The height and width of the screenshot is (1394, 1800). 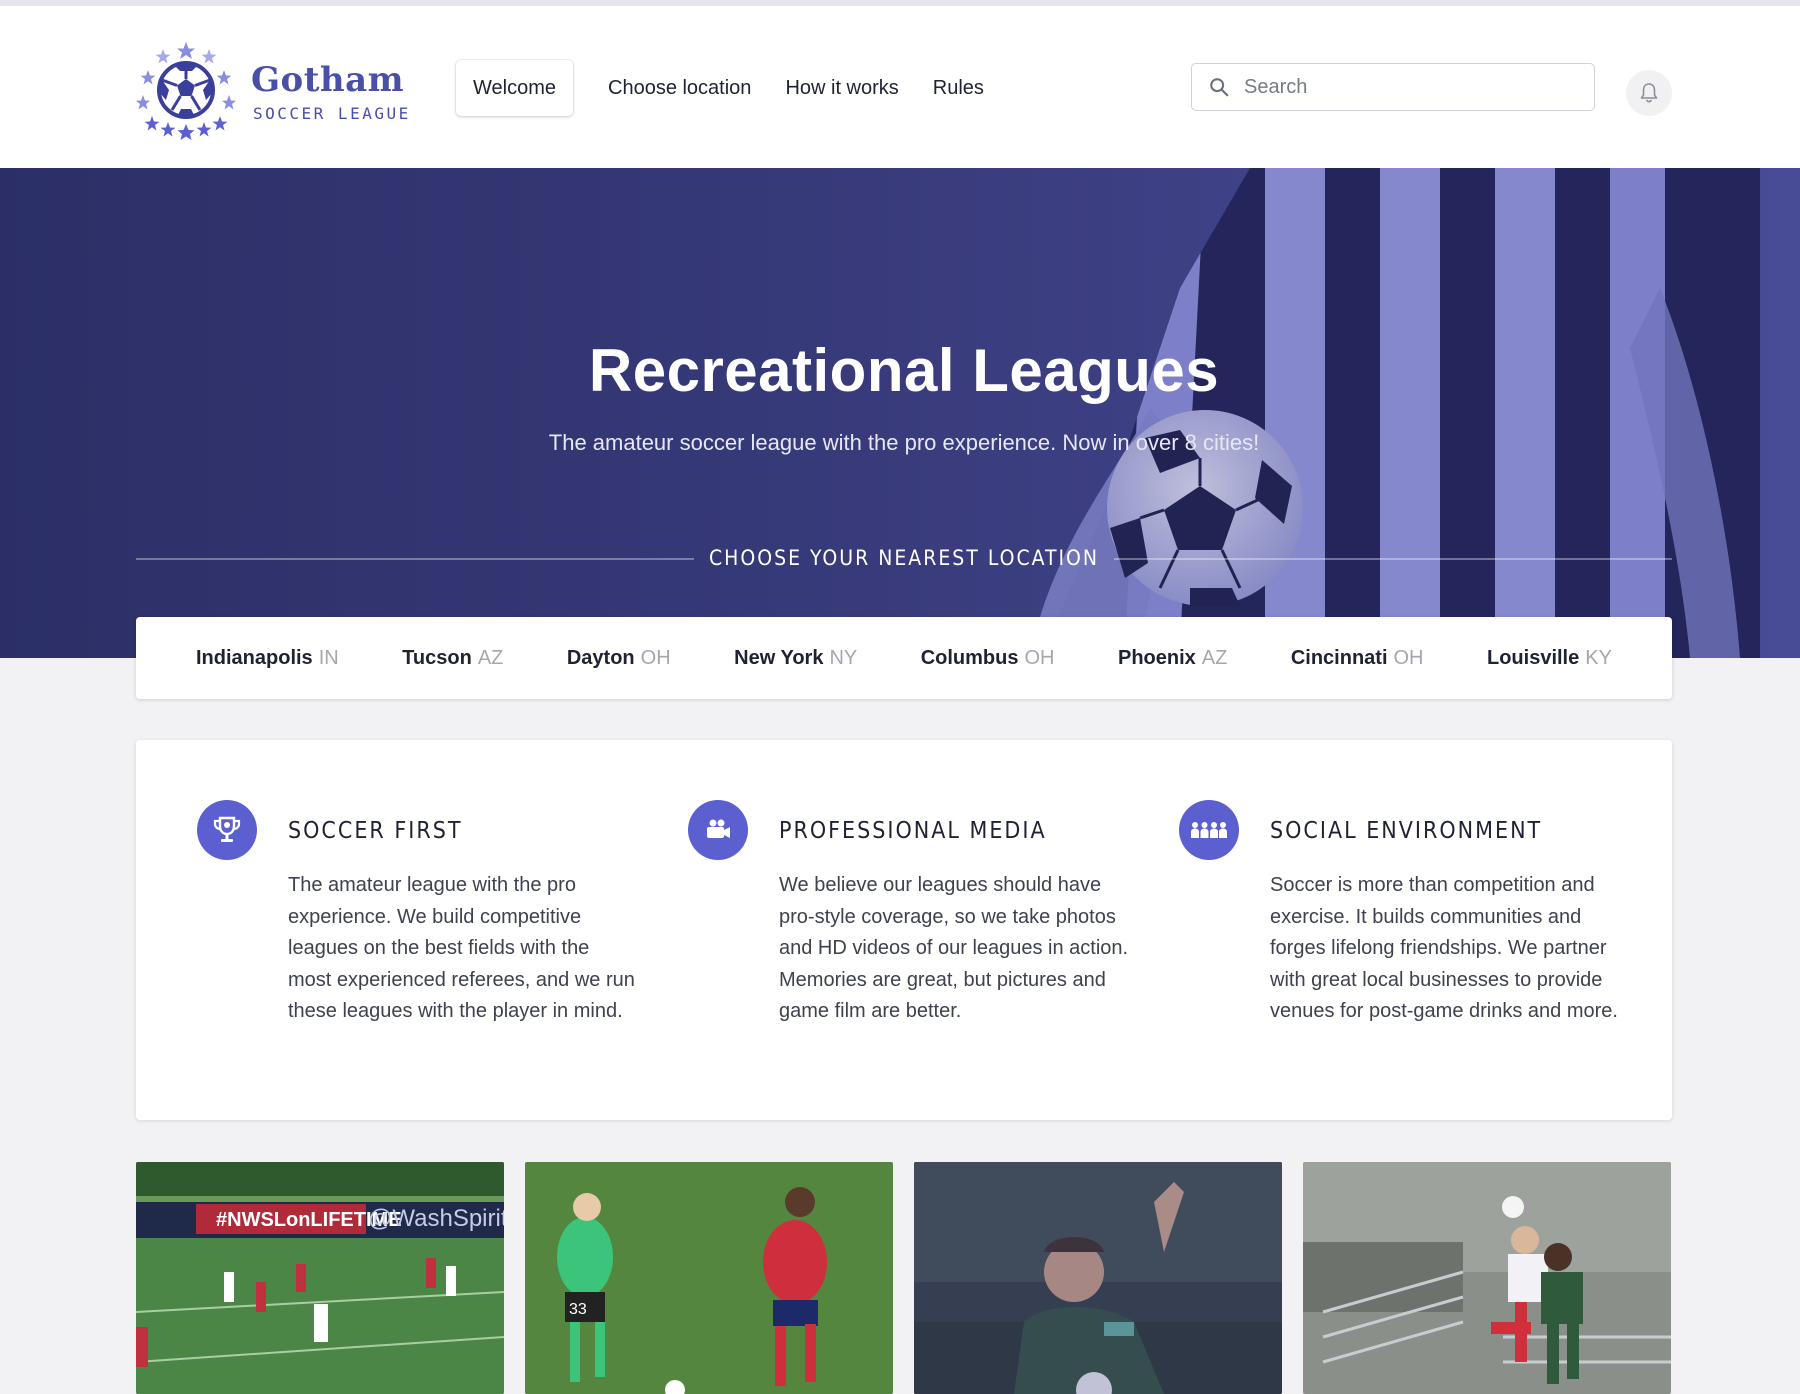 I want to click on location-louisville: Louisville KY, so click(x=1549, y=658).